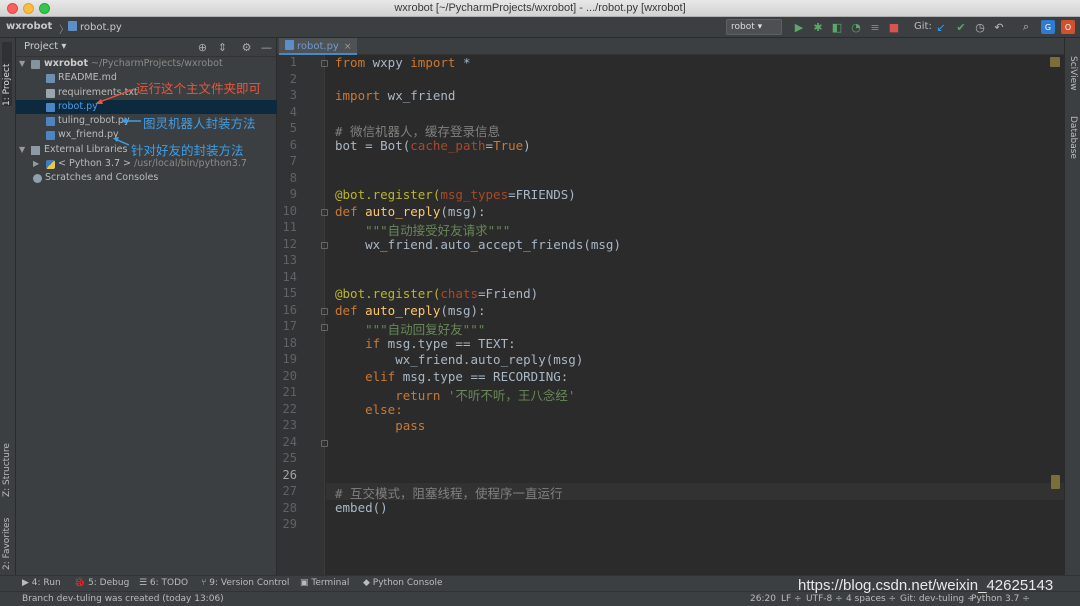 The image size is (1080, 606). What do you see at coordinates (287, 458) in the screenshot?
I see `line-number: 25` at bounding box center [287, 458].